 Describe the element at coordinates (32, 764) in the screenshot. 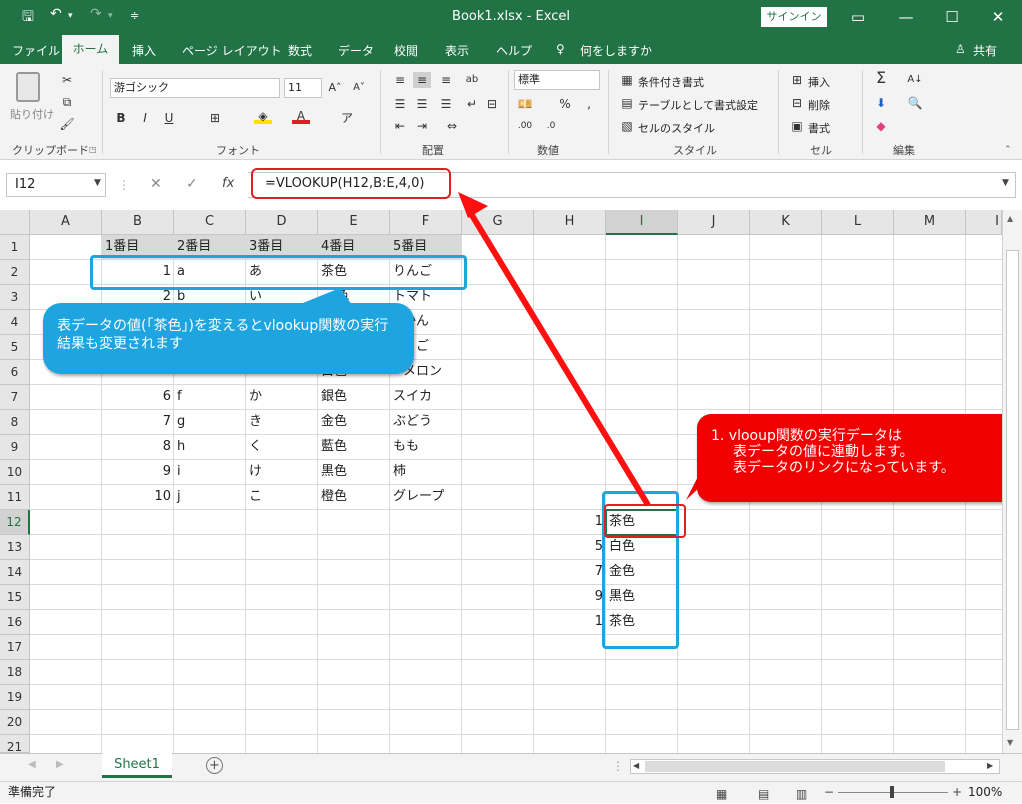

I see `prev-sheet-icon: ◀` at that location.